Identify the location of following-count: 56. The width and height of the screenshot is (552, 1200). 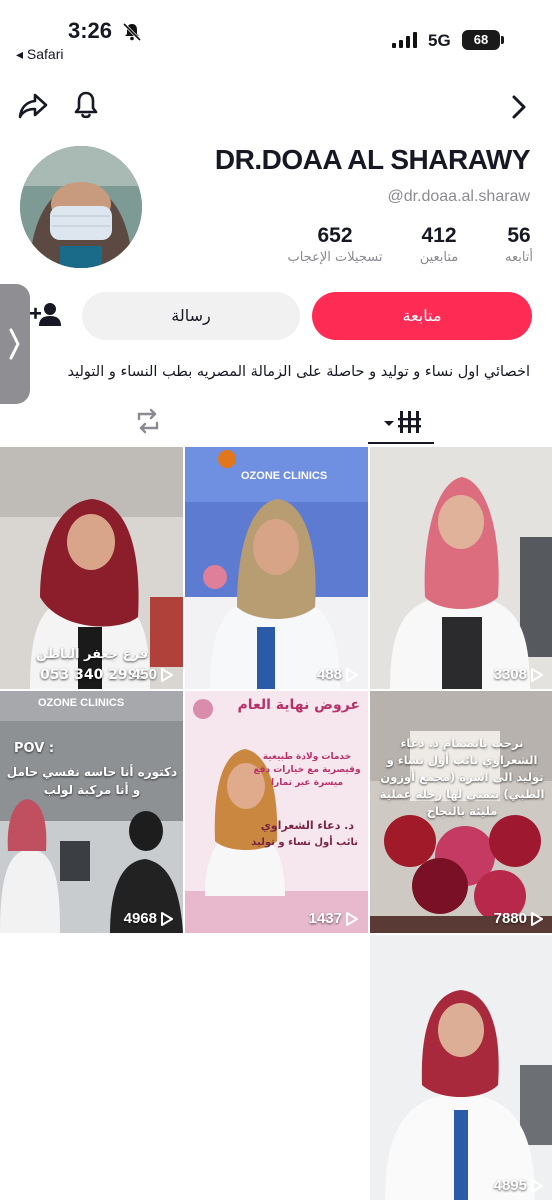
(519, 235).